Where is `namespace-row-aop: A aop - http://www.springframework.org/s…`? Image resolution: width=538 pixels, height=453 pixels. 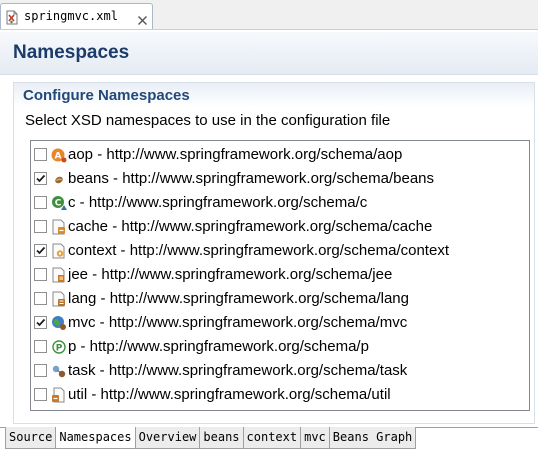
namespace-row-aop: A aop - http://www.springframework.org/s… is located at coordinates (280, 155).